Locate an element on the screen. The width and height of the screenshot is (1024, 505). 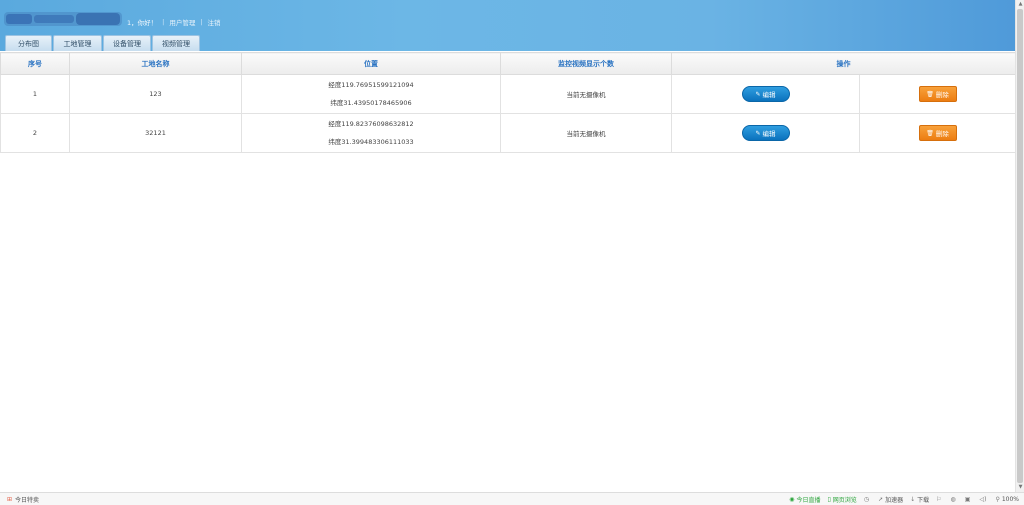
volume-icon: ◁) is located at coordinates (983, 499).